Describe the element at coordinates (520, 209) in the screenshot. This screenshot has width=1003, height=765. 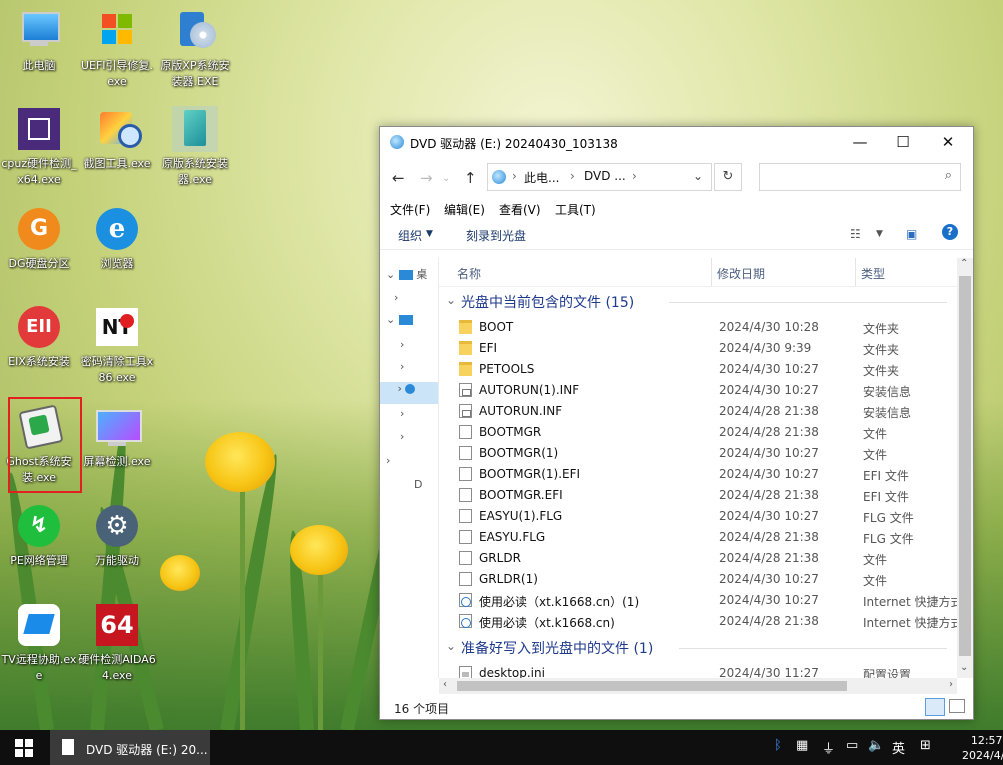
I see `menu-view: 查看(V)` at that location.